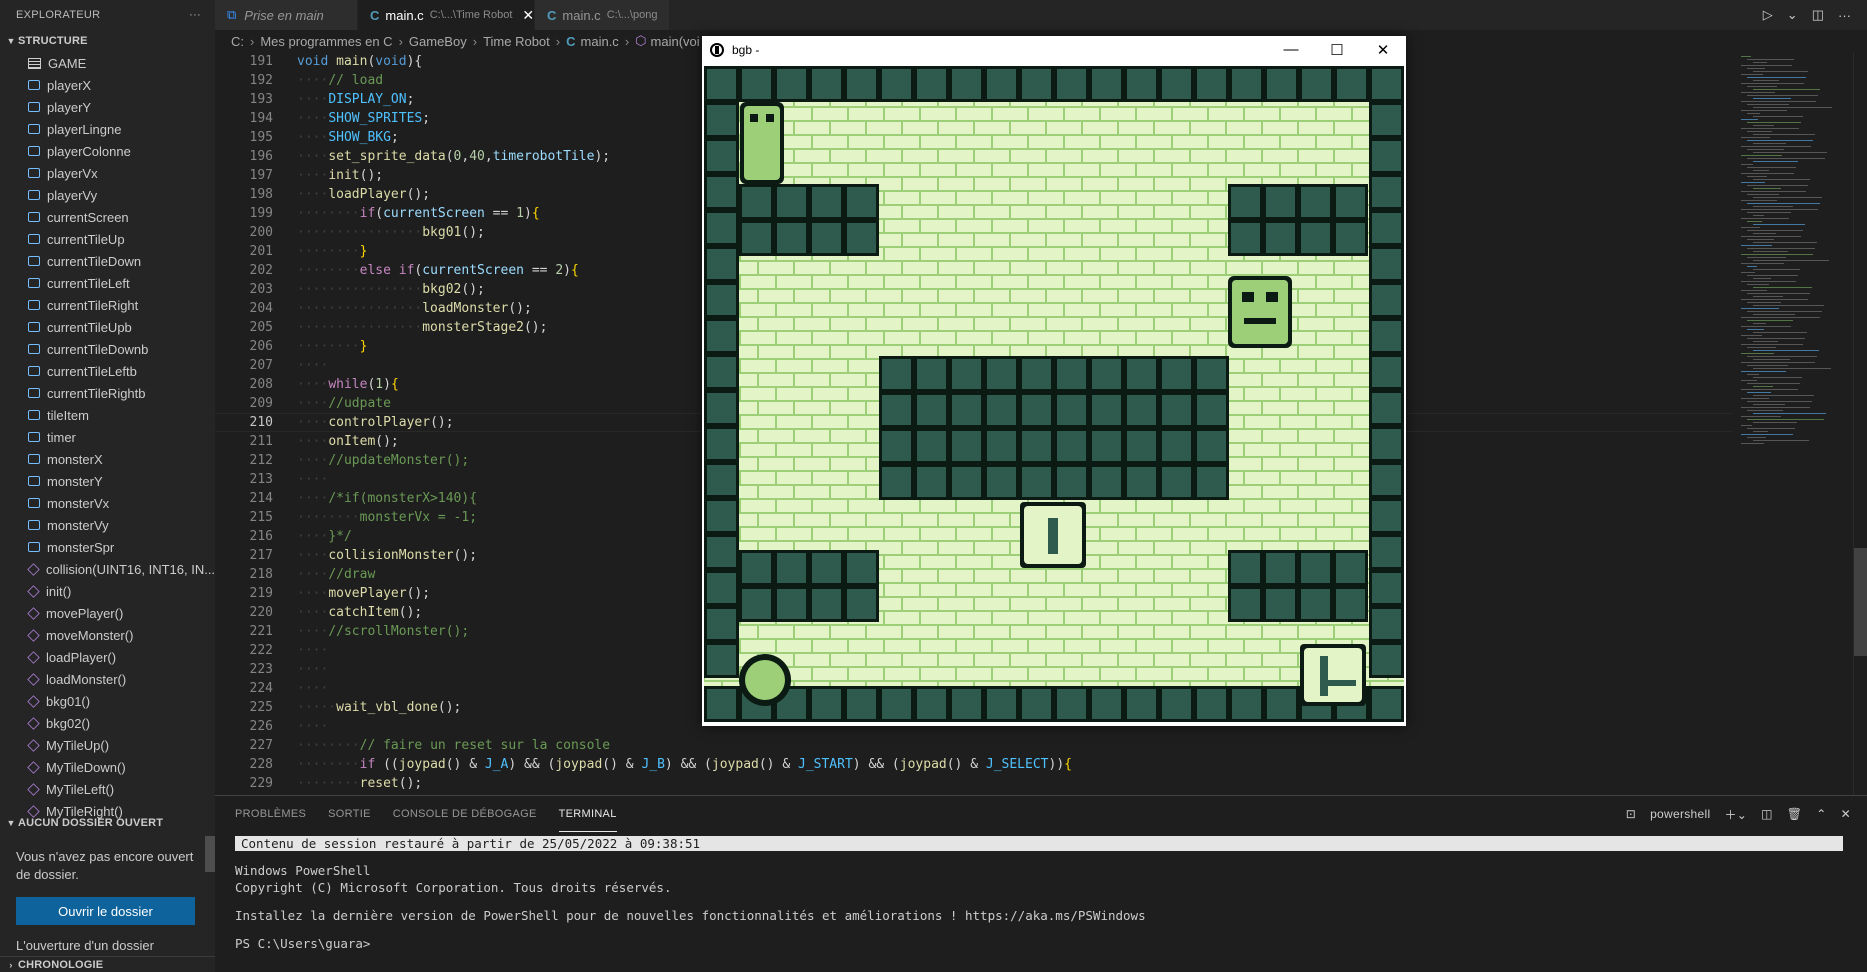 Image resolution: width=1867 pixels, height=972 pixels. I want to click on outline-item: currentTileUpb, so click(107, 327).